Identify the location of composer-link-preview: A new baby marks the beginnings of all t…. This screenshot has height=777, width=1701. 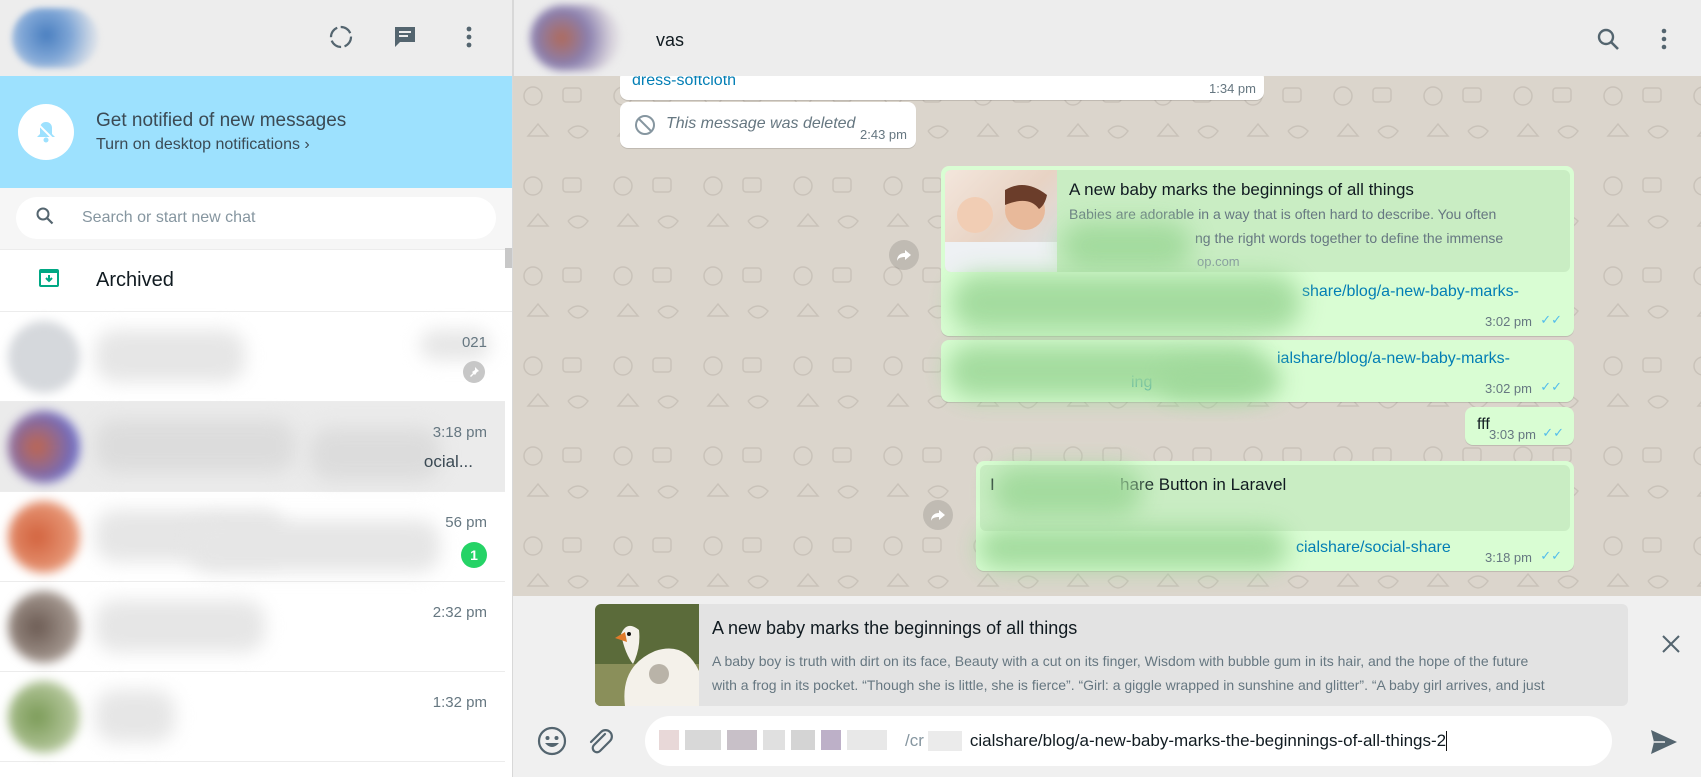
(1107, 651).